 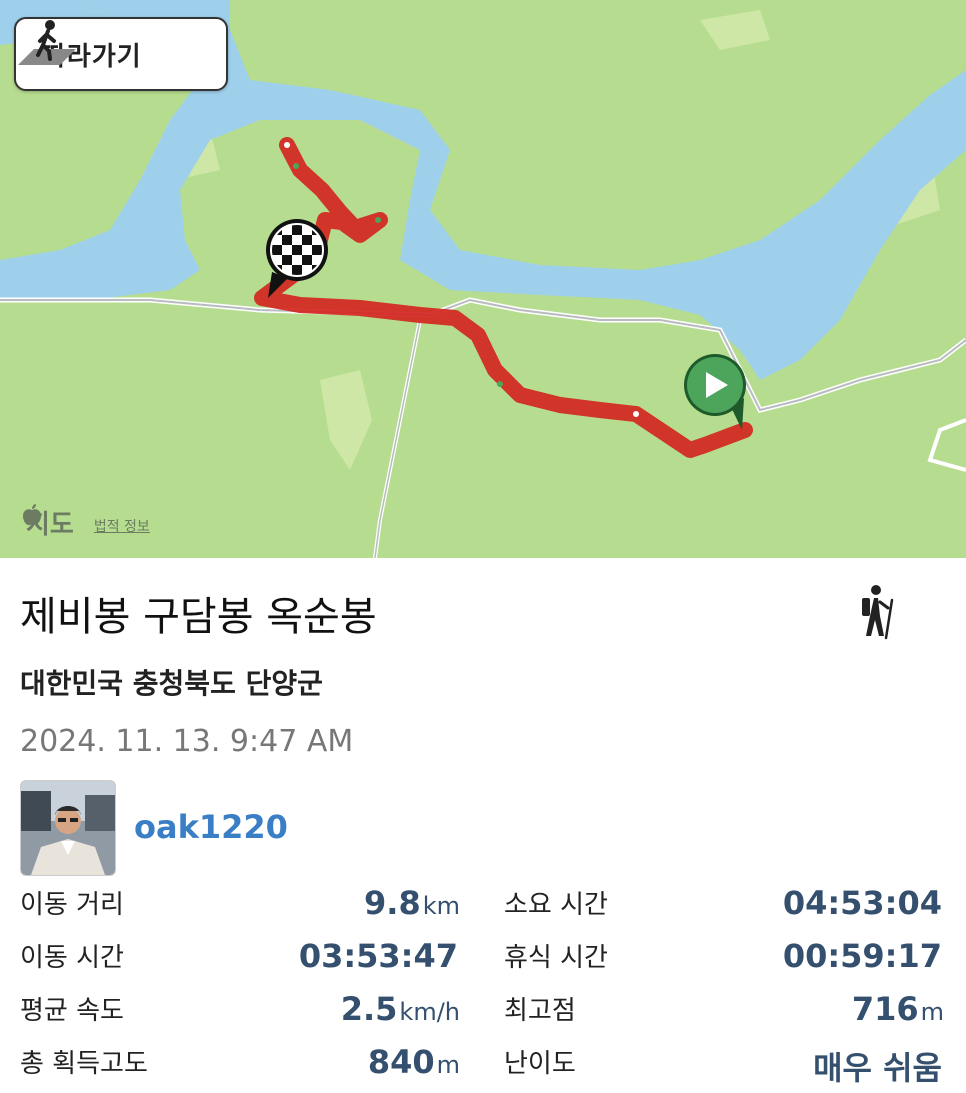 What do you see at coordinates (171, 683) in the screenshot?
I see `activity-location: 대한민국 충청북도 단양군` at bounding box center [171, 683].